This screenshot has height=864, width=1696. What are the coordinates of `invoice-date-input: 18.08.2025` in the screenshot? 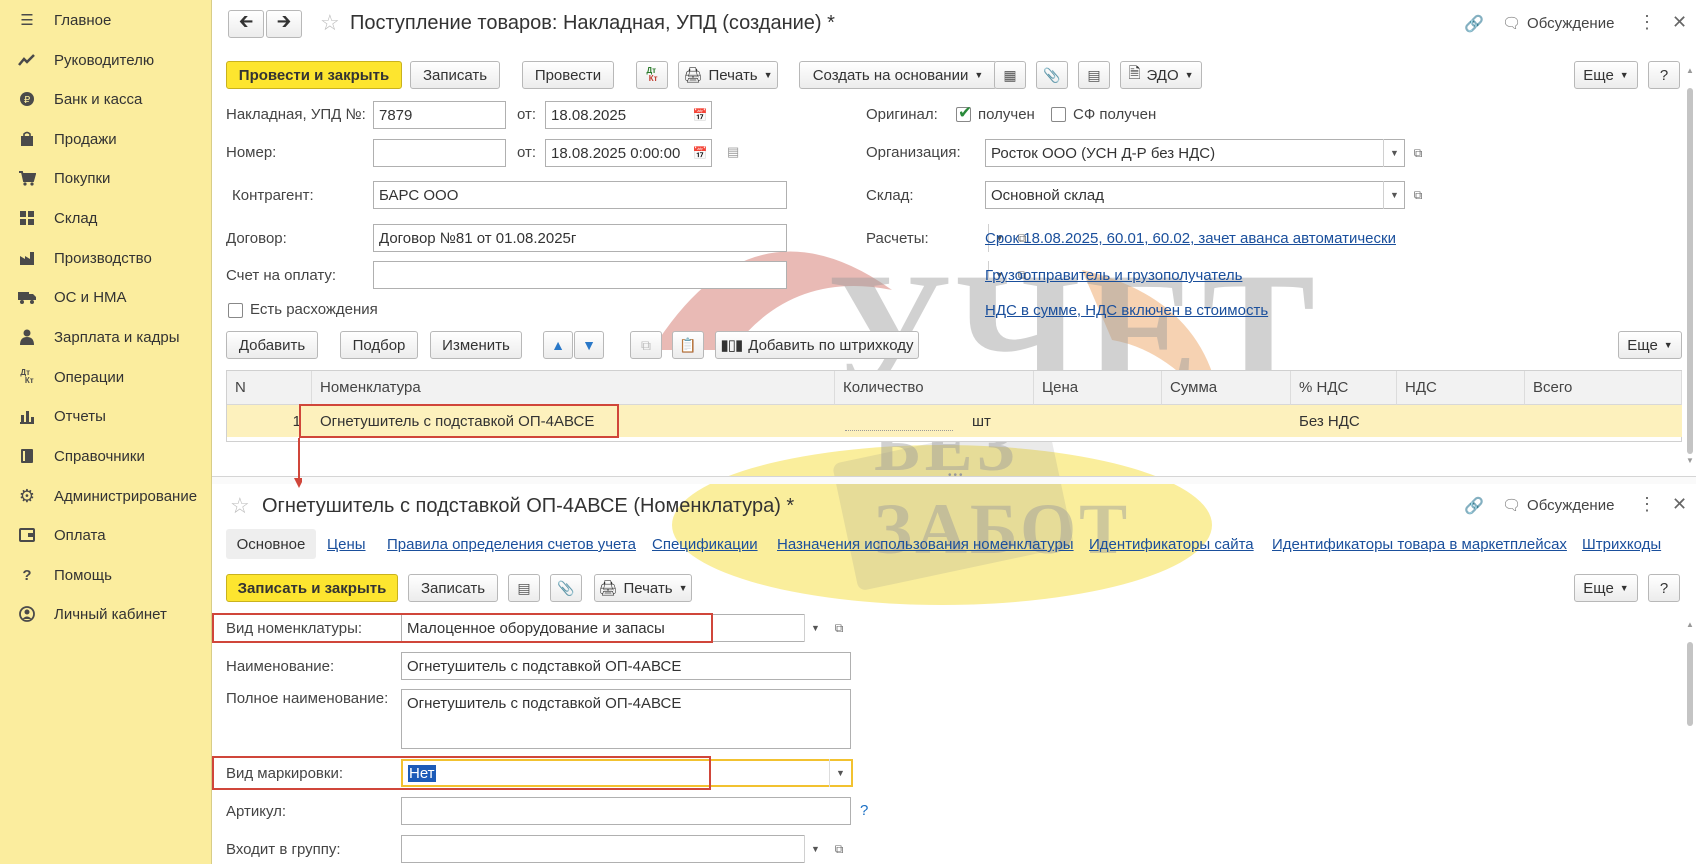 It's located at (628, 115).